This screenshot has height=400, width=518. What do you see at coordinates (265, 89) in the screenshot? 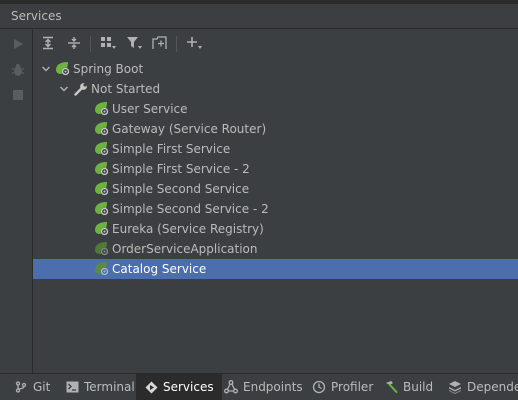
I see `tree-node-not-started: Not Started` at bounding box center [265, 89].